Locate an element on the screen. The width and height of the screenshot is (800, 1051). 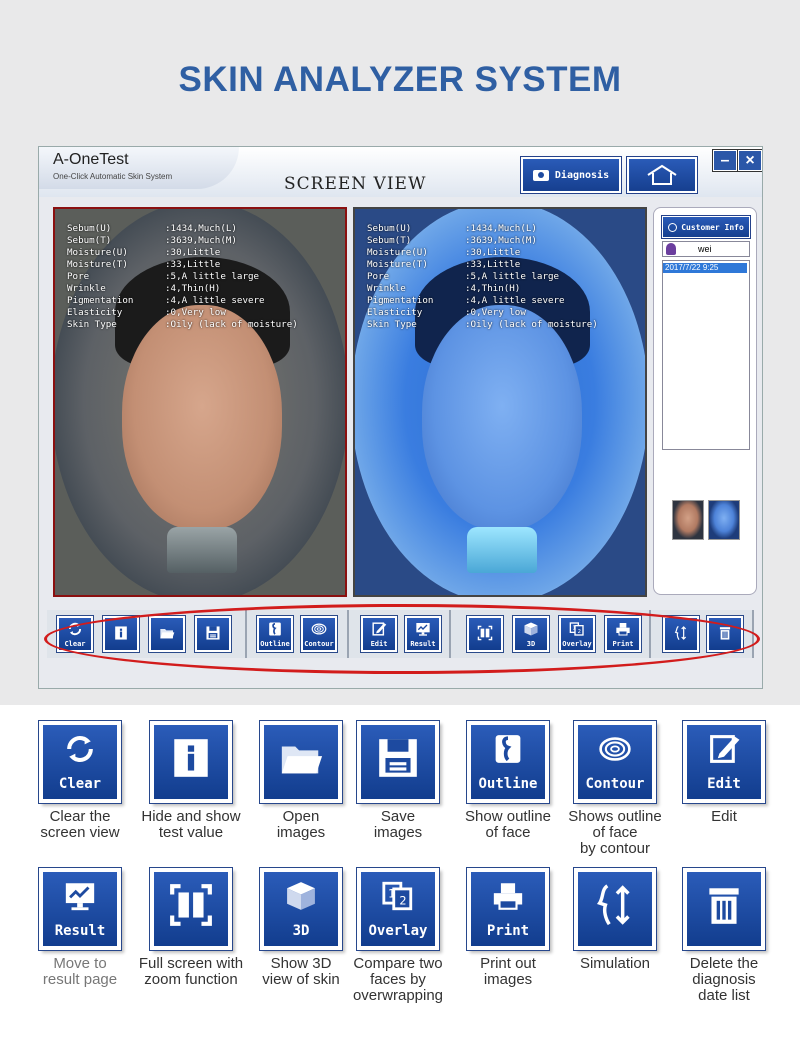
readout-key: Skin Type is located at coordinates (92, 324).